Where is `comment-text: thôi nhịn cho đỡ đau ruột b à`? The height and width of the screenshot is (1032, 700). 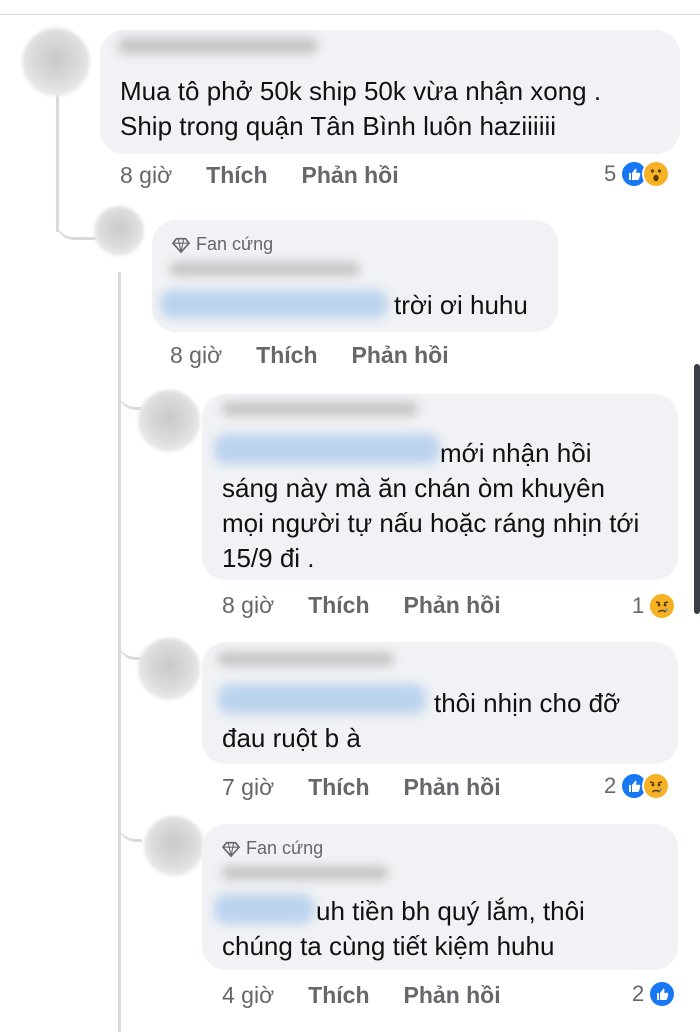 comment-text: thôi nhịn cho đỡ đau ruột b à is located at coordinates (421, 720).